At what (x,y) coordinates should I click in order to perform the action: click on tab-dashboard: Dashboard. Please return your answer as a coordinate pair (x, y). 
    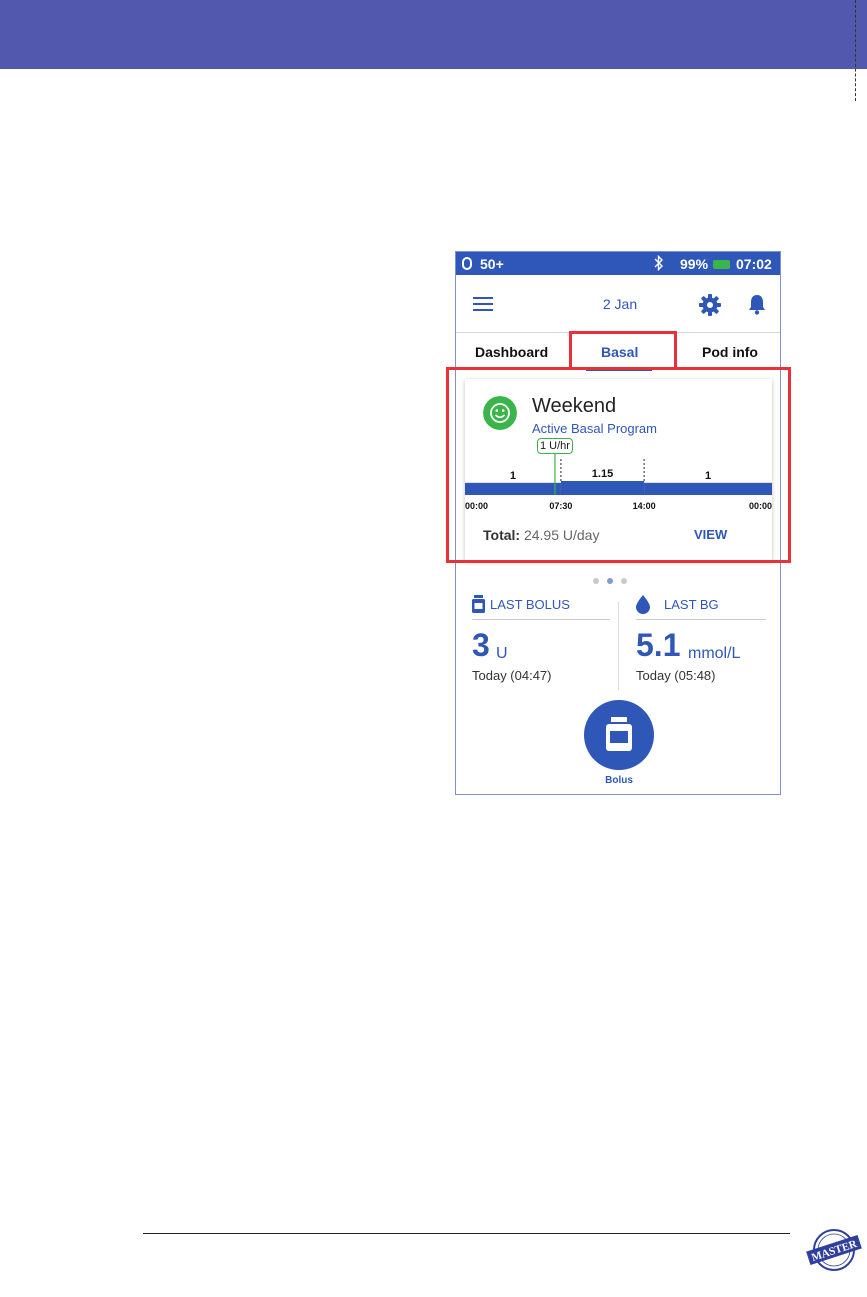
    Looking at the image, I should click on (511, 352).